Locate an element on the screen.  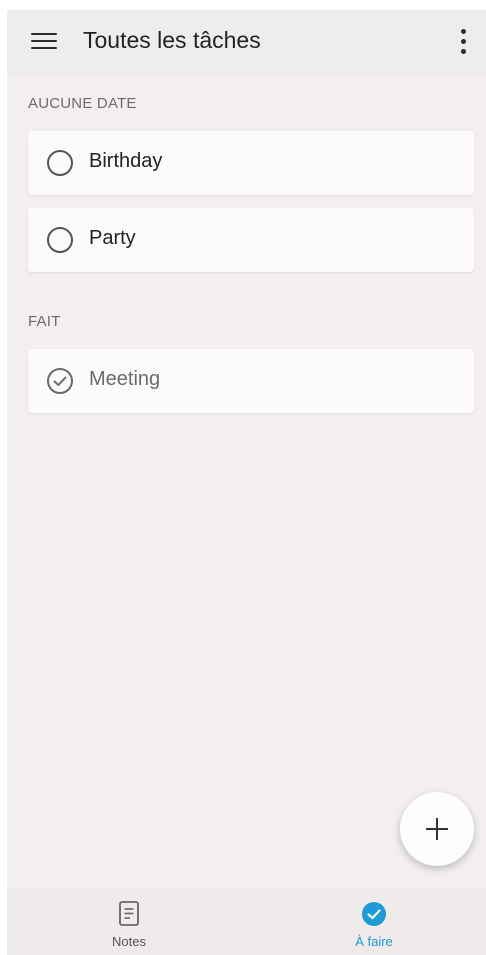
section-header-no-date: AUCUNE DATE is located at coordinates (82, 103).